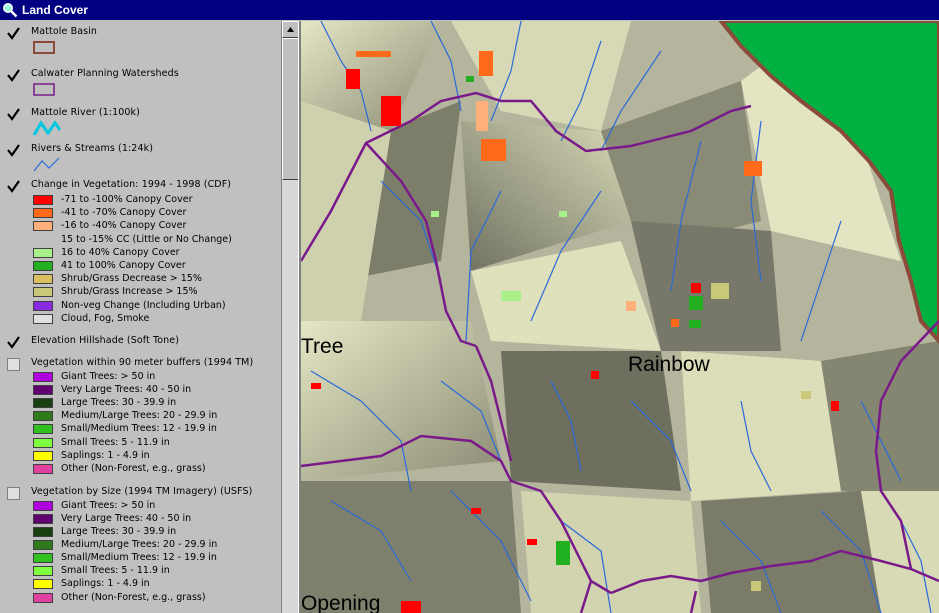 The width and height of the screenshot is (939, 613). What do you see at coordinates (10, 10) in the screenshot?
I see `magnifier-icon` at bounding box center [10, 10].